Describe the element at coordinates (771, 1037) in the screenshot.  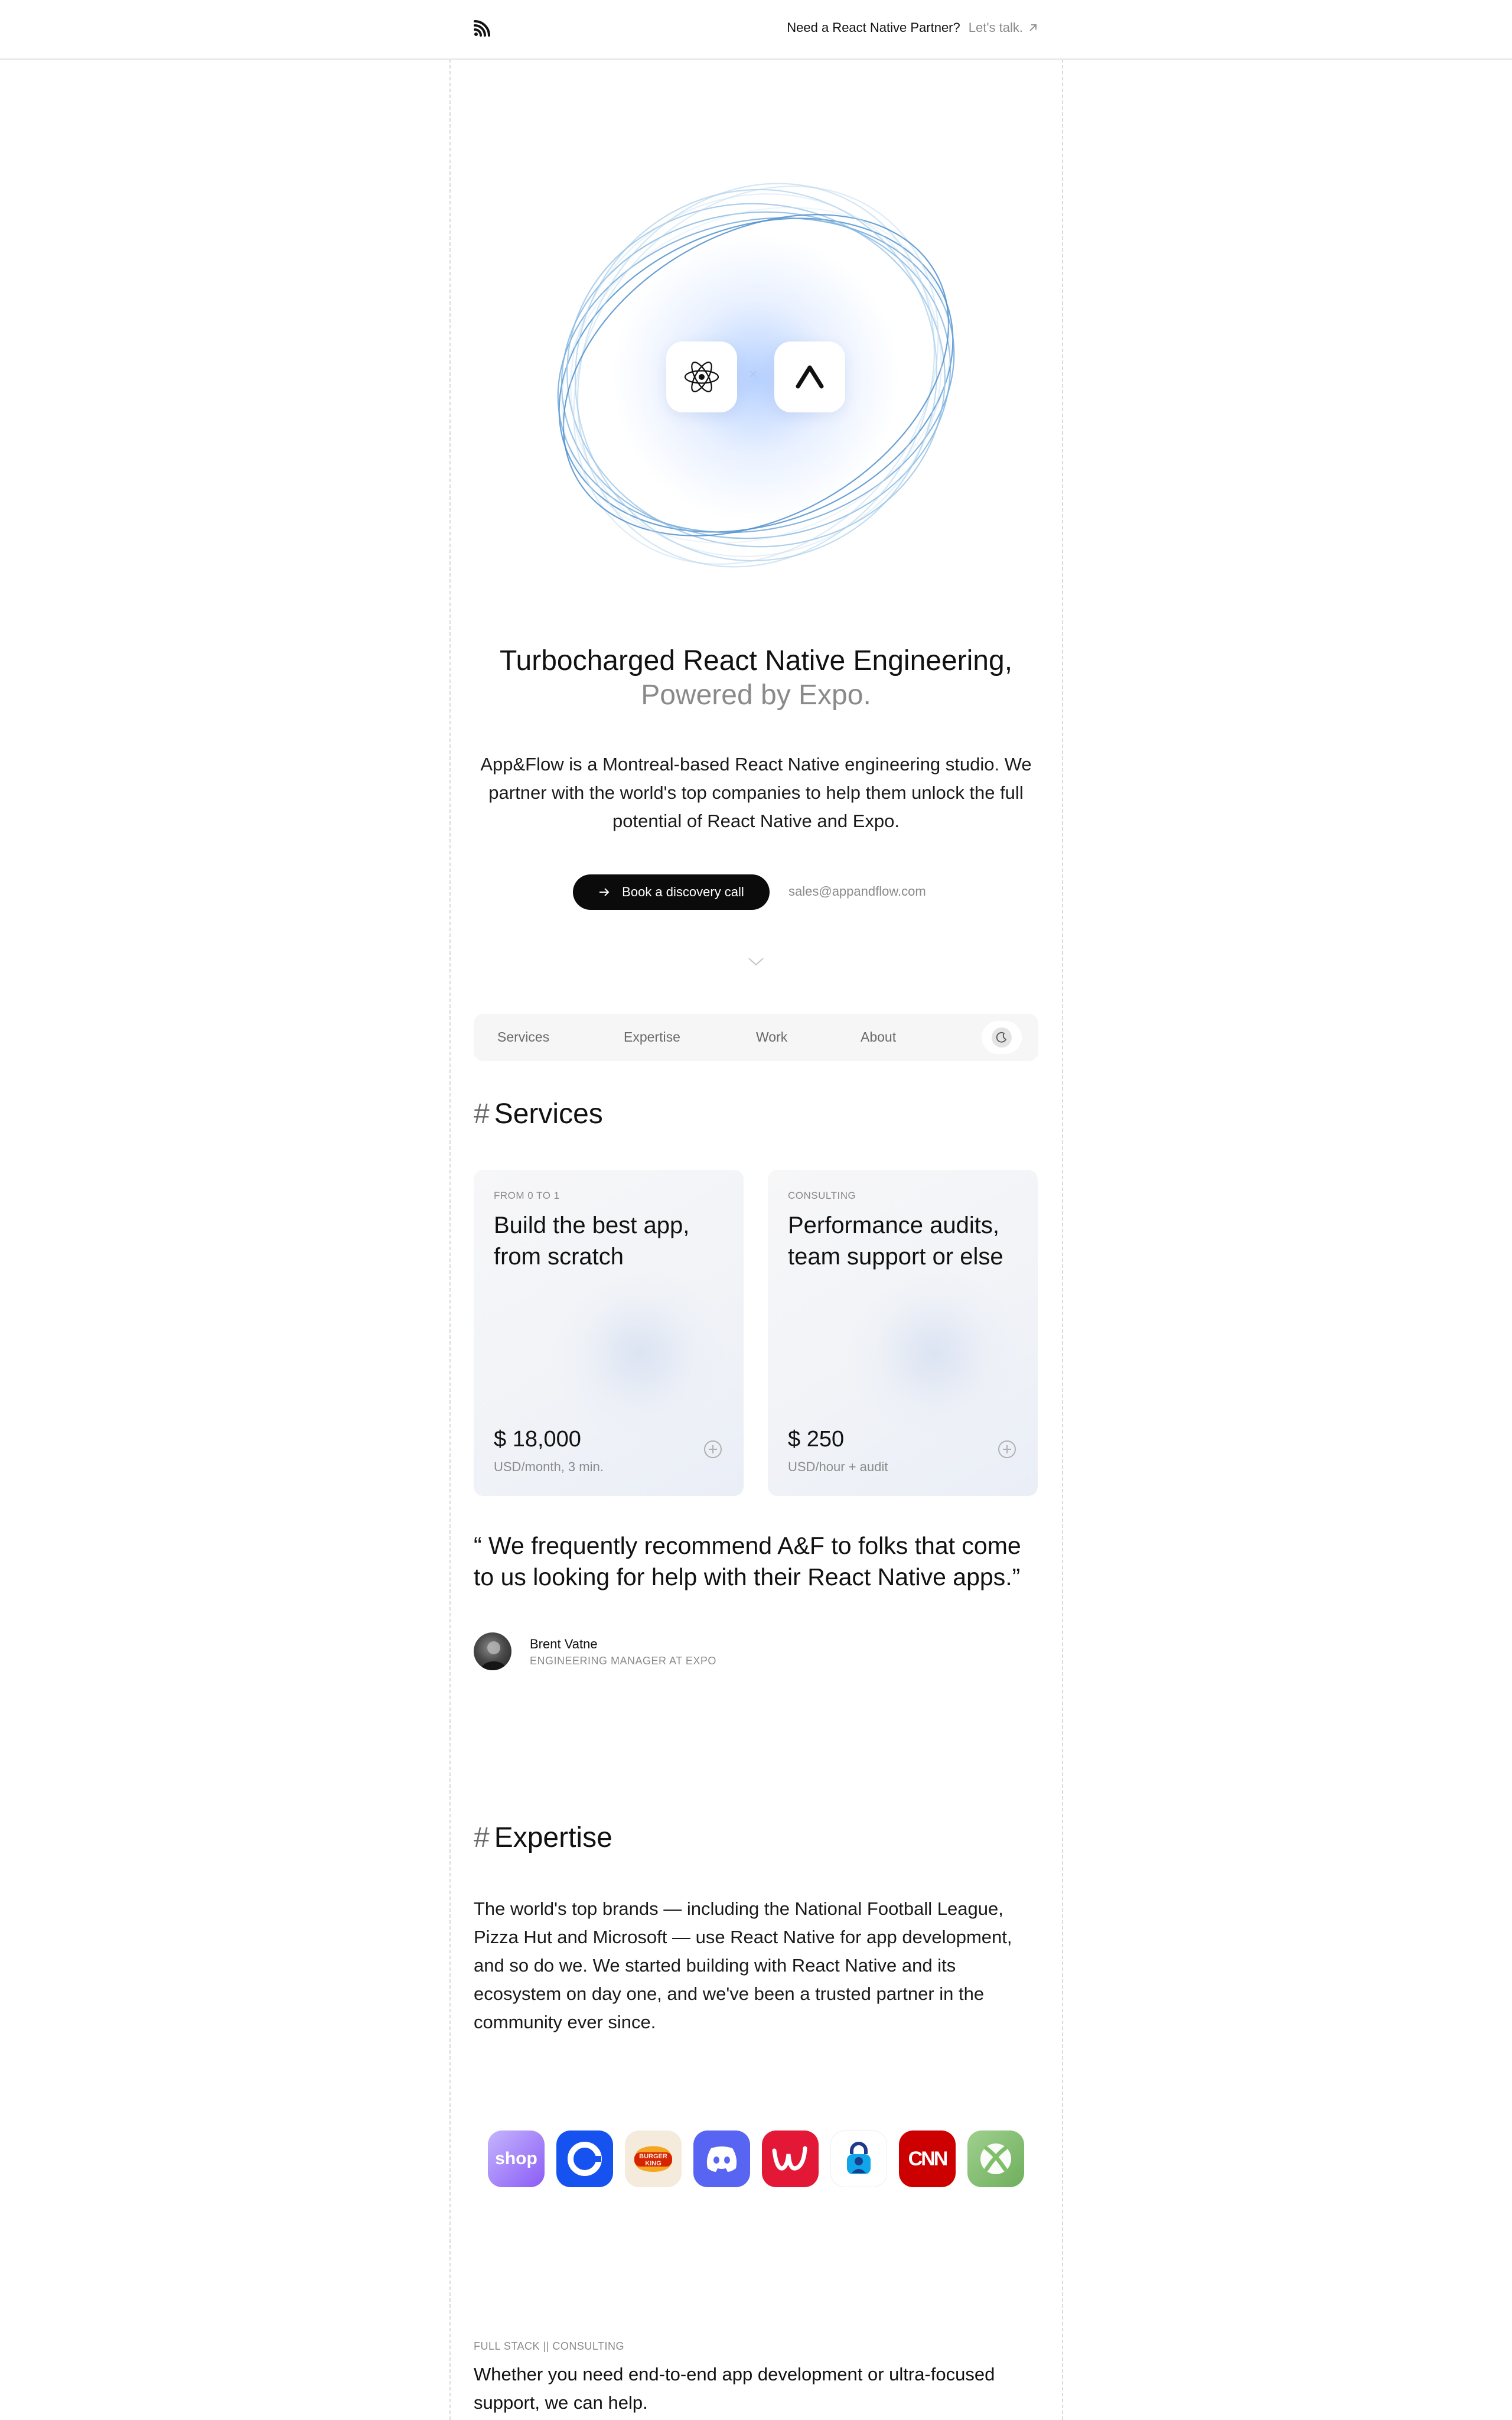
I see `nav-item-work: Work` at that location.